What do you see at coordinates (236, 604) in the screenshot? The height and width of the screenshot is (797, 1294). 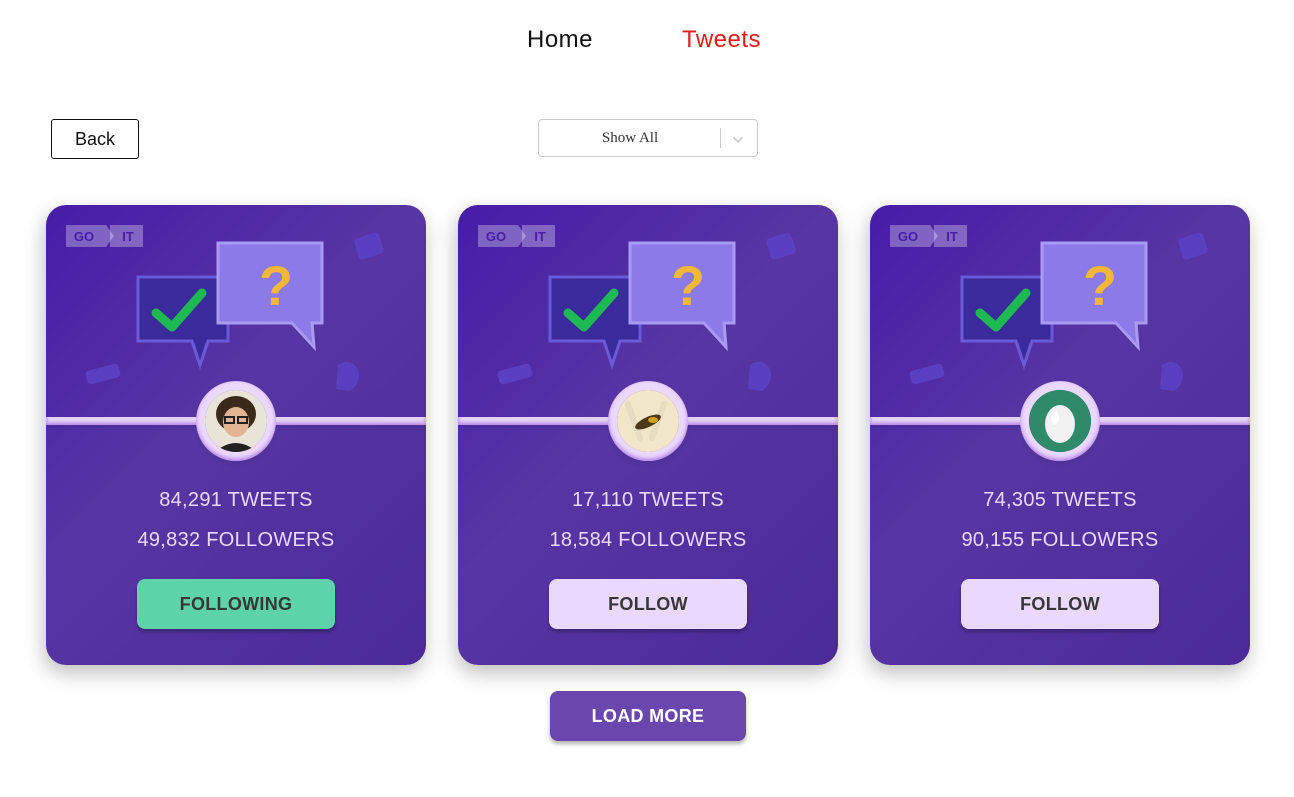 I see `following-button: FOLLOWING` at bounding box center [236, 604].